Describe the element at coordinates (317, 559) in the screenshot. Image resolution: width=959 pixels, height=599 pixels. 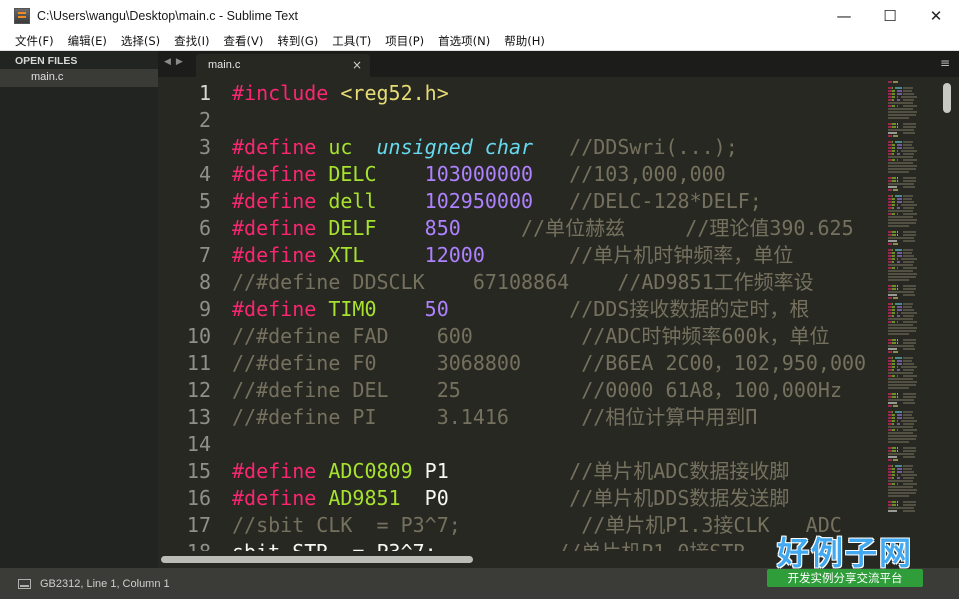
I see `horizontal-scrollbar-thumb` at that location.